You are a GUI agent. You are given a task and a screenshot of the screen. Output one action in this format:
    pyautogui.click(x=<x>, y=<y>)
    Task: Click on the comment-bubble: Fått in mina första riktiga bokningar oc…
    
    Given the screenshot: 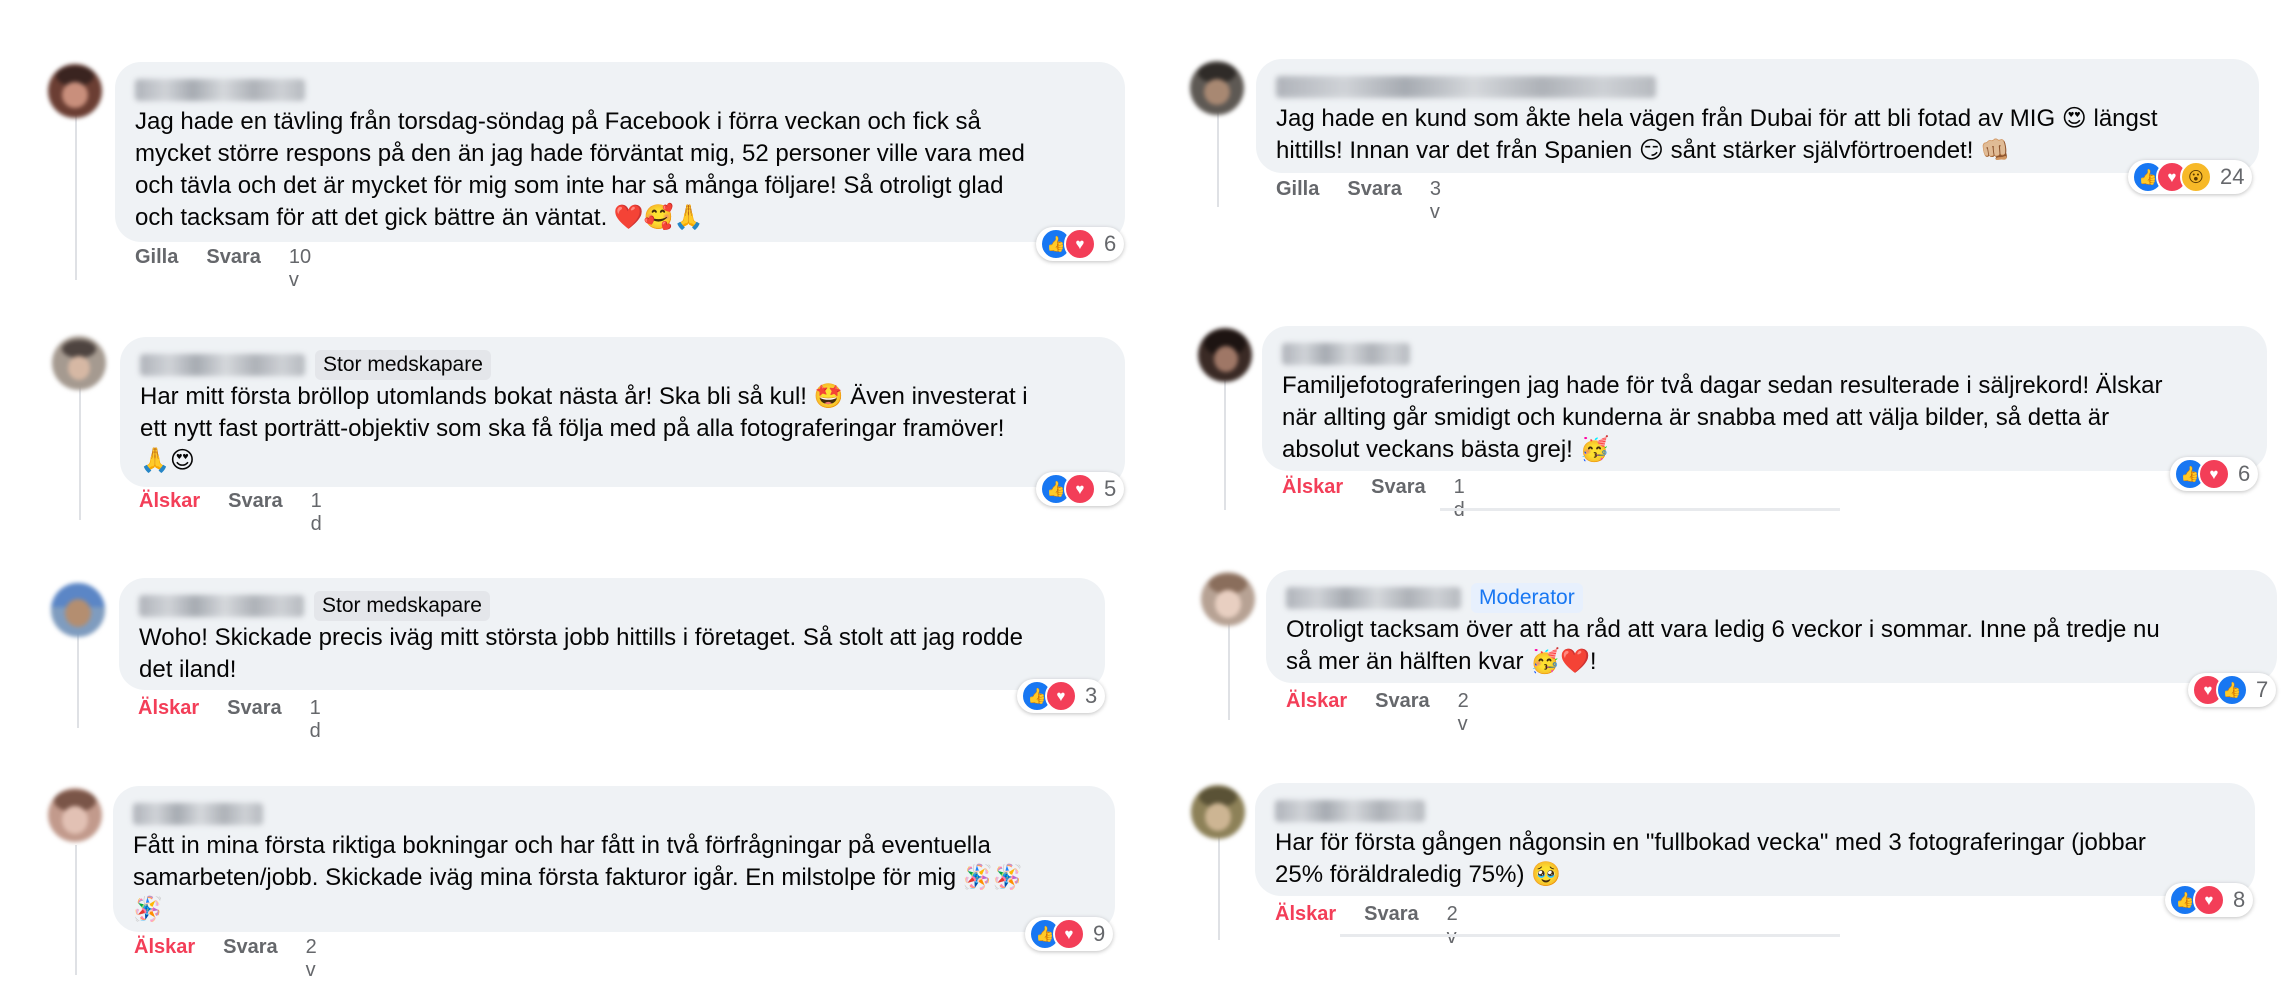 What is the action you would take?
    pyautogui.click(x=614, y=859)
    